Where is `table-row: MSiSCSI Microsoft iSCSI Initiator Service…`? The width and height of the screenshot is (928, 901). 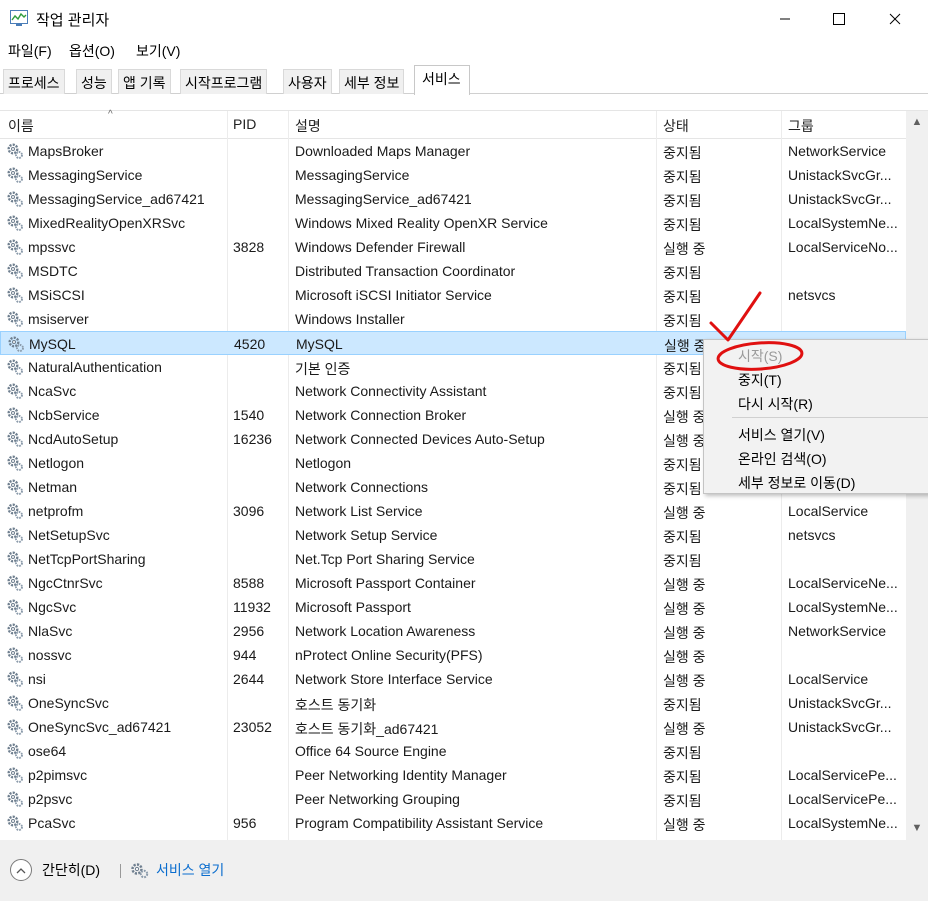 table-row: MSiSCSI Microsoft iSCSI Initiator Service… is located at coordinates (453, 295).